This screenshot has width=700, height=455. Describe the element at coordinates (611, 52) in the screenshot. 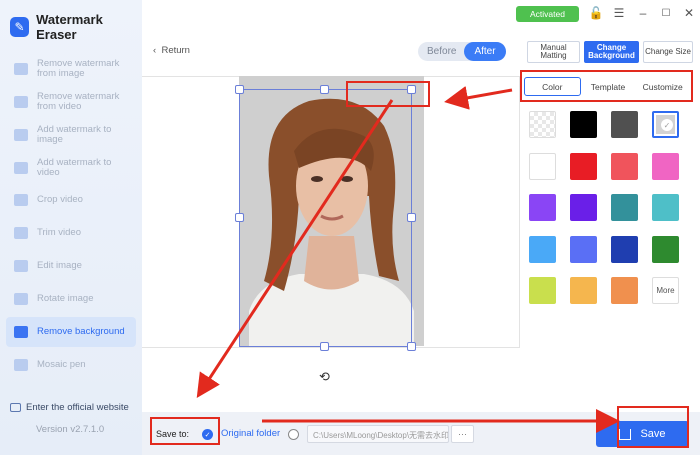

I see `tab-change-background: Change Background` at that location.